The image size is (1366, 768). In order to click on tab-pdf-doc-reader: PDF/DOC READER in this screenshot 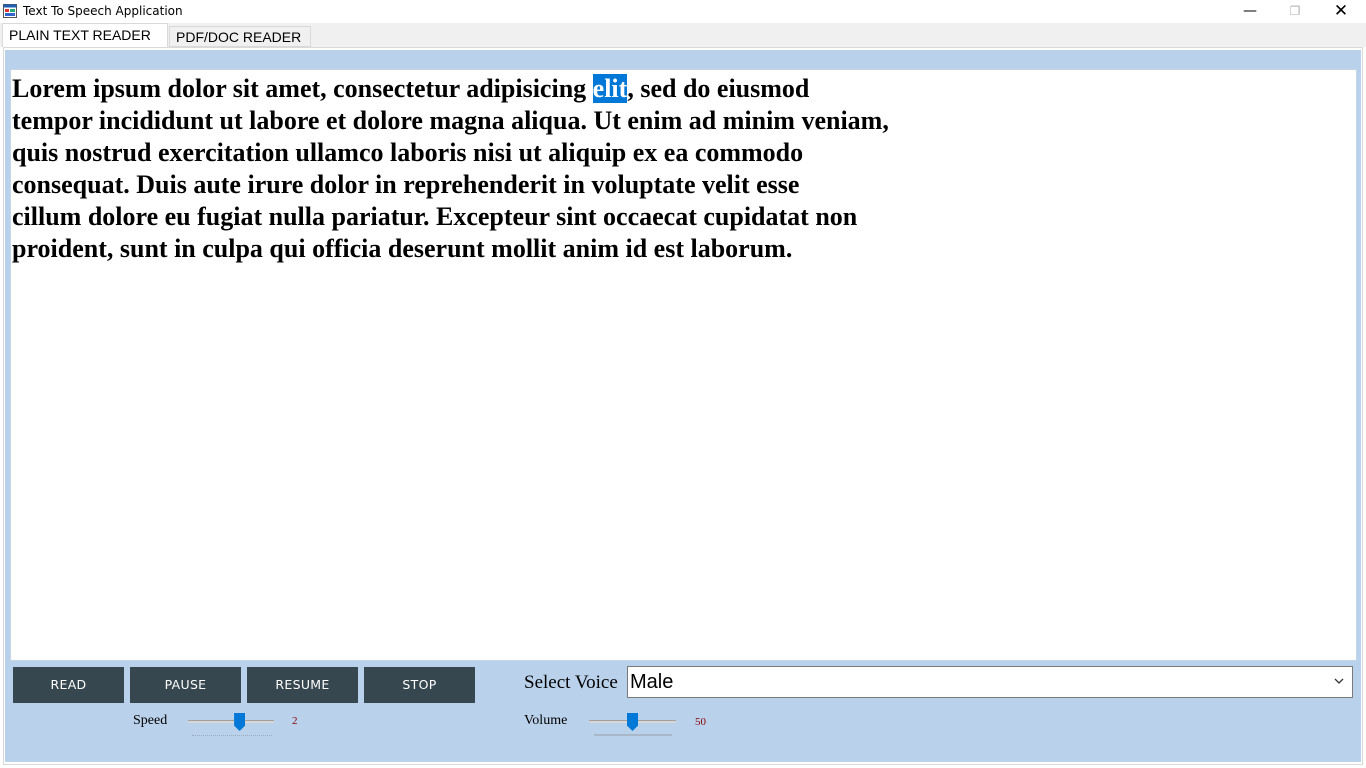, I will do `click(240, 36)`.